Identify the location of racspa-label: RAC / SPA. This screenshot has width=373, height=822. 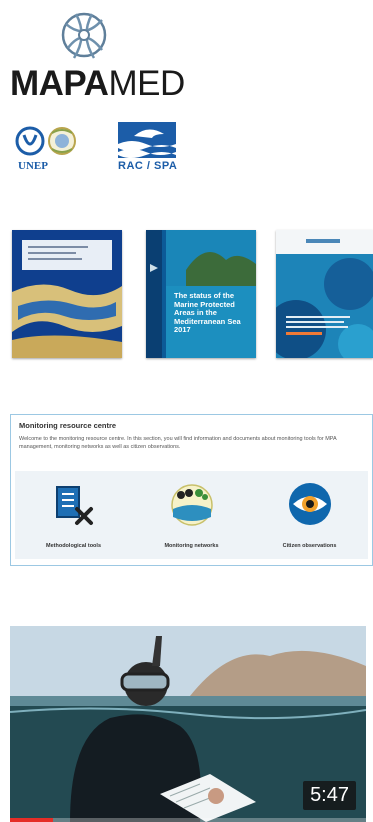
(148, 166).